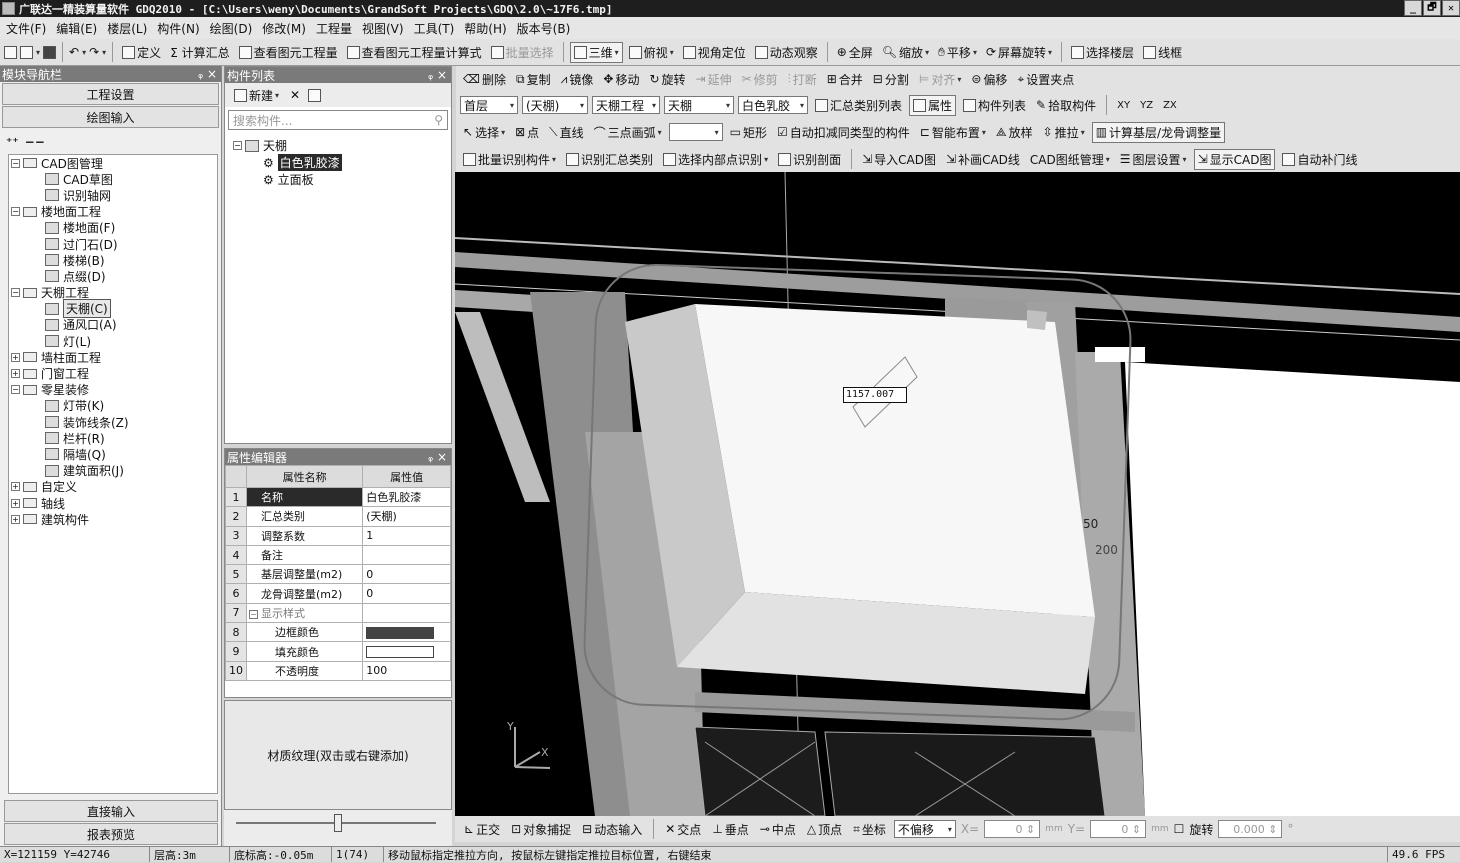 The height and width of the screenshot is (863, 1460). Describe the element at coordinates (94, 52) in the screenshot. I see `redo-icon: ↷` at that location.